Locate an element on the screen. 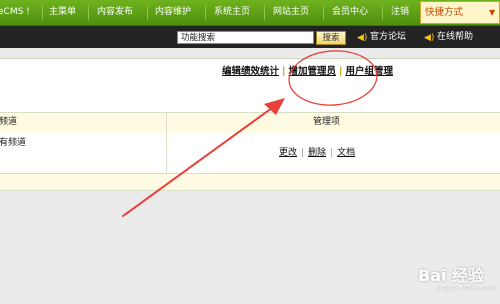  edit-link: 更改 is located at coordinates (288, 153).